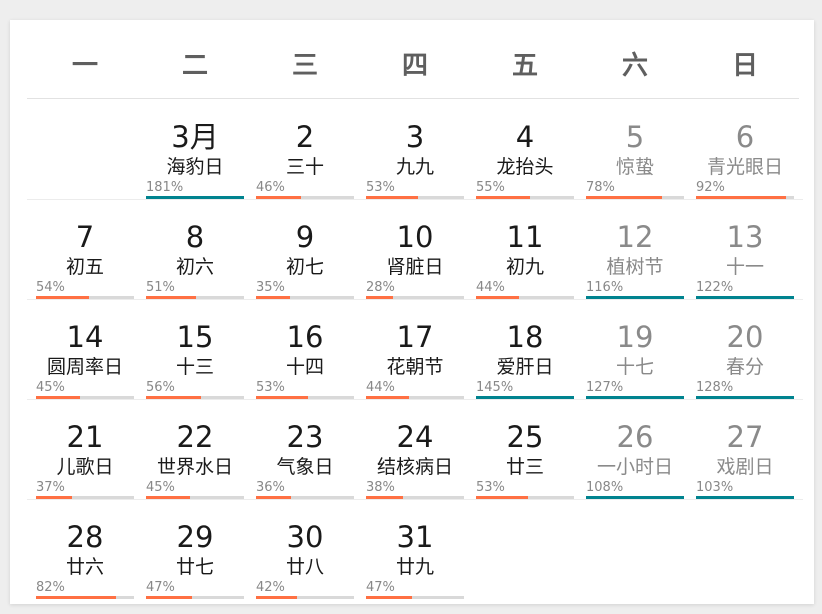 This screenshot has width=822, height=614. What do you see at coordinates (85, 550) in the screenshot?
I see `day-cell: 28 廿六 82%` at bounding box center [85, 550].